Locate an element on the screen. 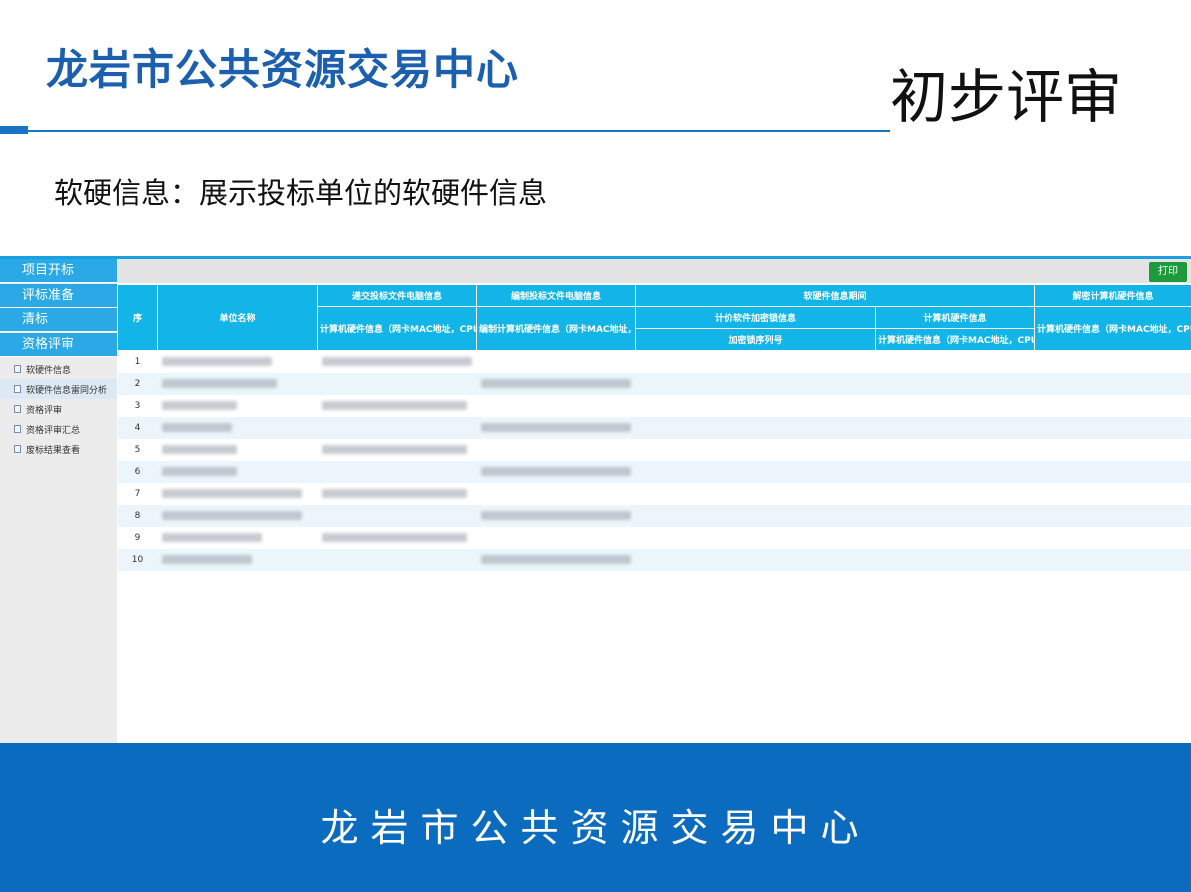 Image resolution: width=1191 pixels, height=892 pixels. group-header-compile-pc: 编制投标文件电脑信息 is located at coordinates (556, 295).